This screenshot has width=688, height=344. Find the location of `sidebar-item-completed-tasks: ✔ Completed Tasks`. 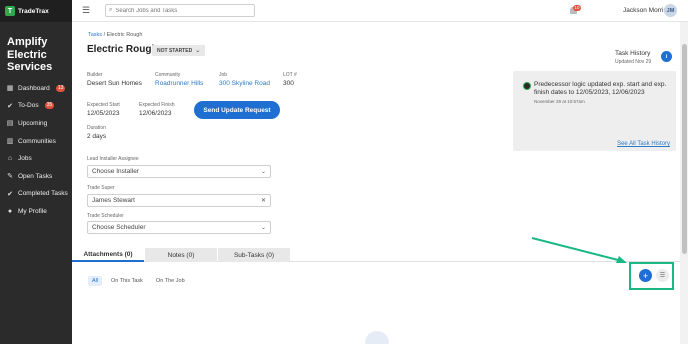

sidebar-item-completed-tasks: ✔ Completed Tasks is located at coordinates (36, 194).